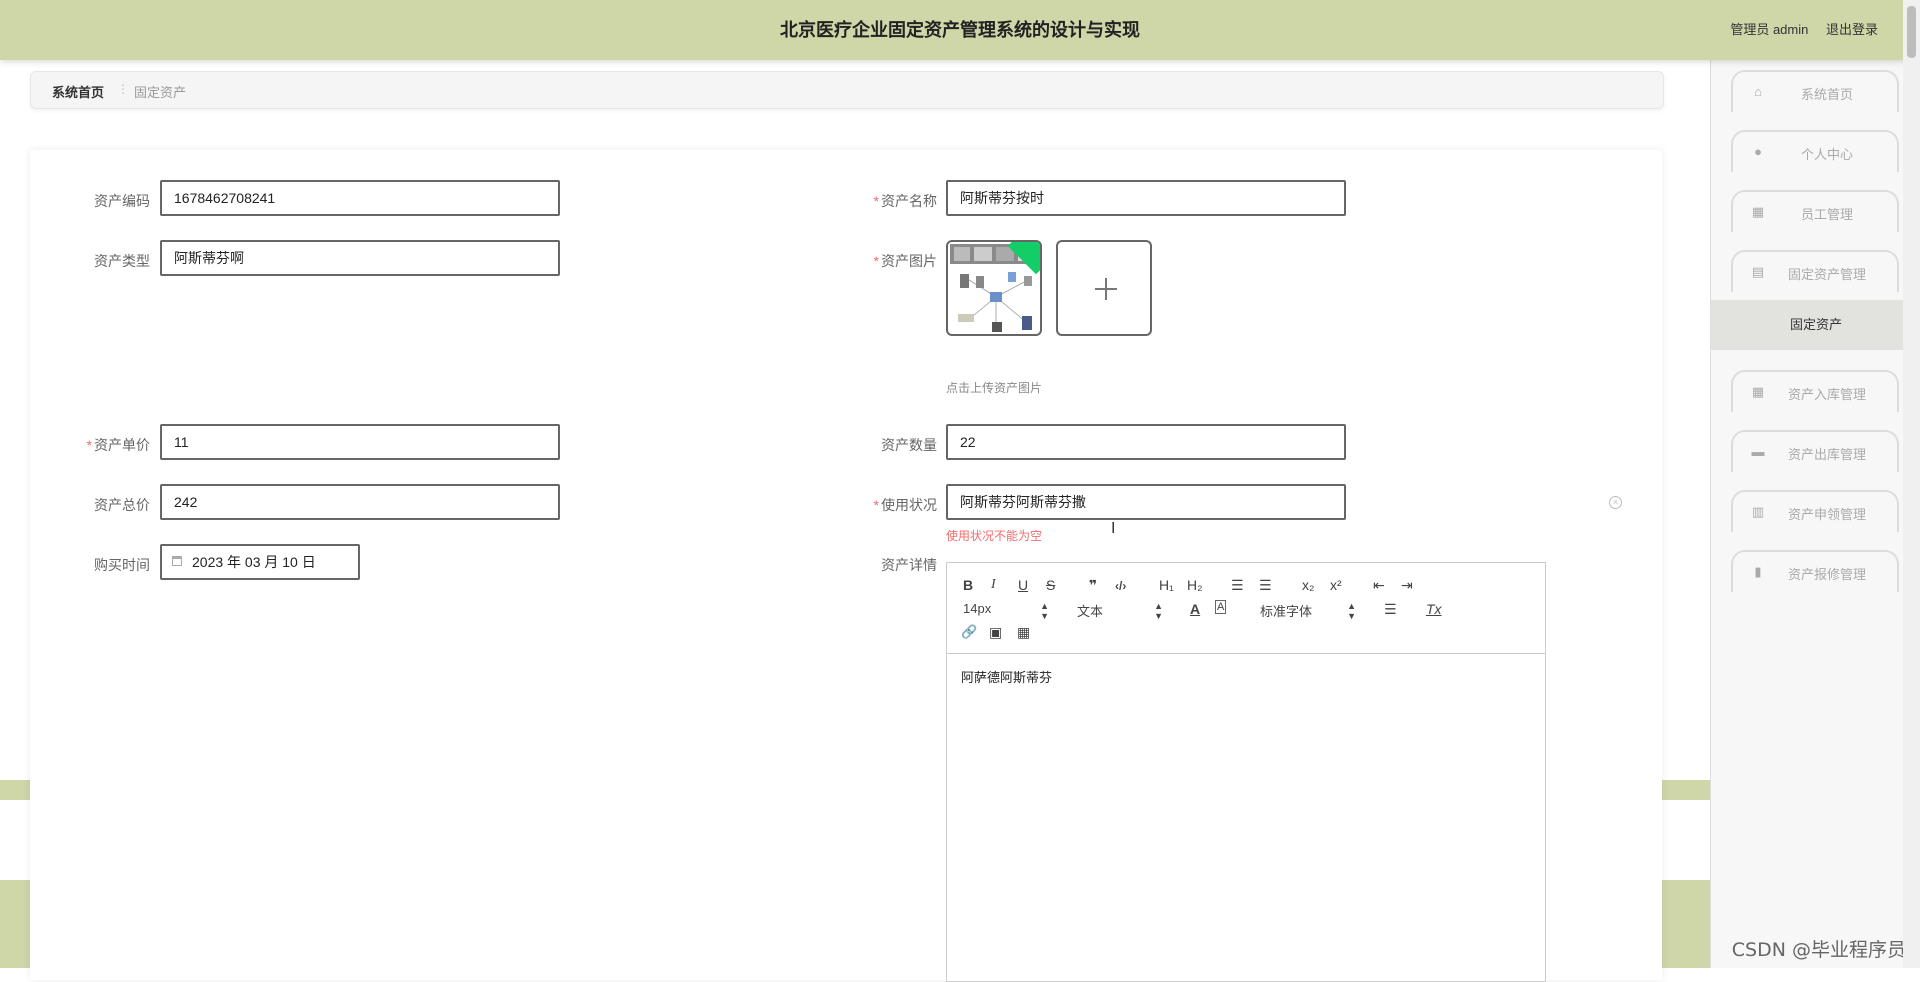 The image size is (1920, 982). What do you see at coordinates (905, 505) in the screenshot?
I see `usage-status-label: * 使用状况` at bounding box center [905, 505].